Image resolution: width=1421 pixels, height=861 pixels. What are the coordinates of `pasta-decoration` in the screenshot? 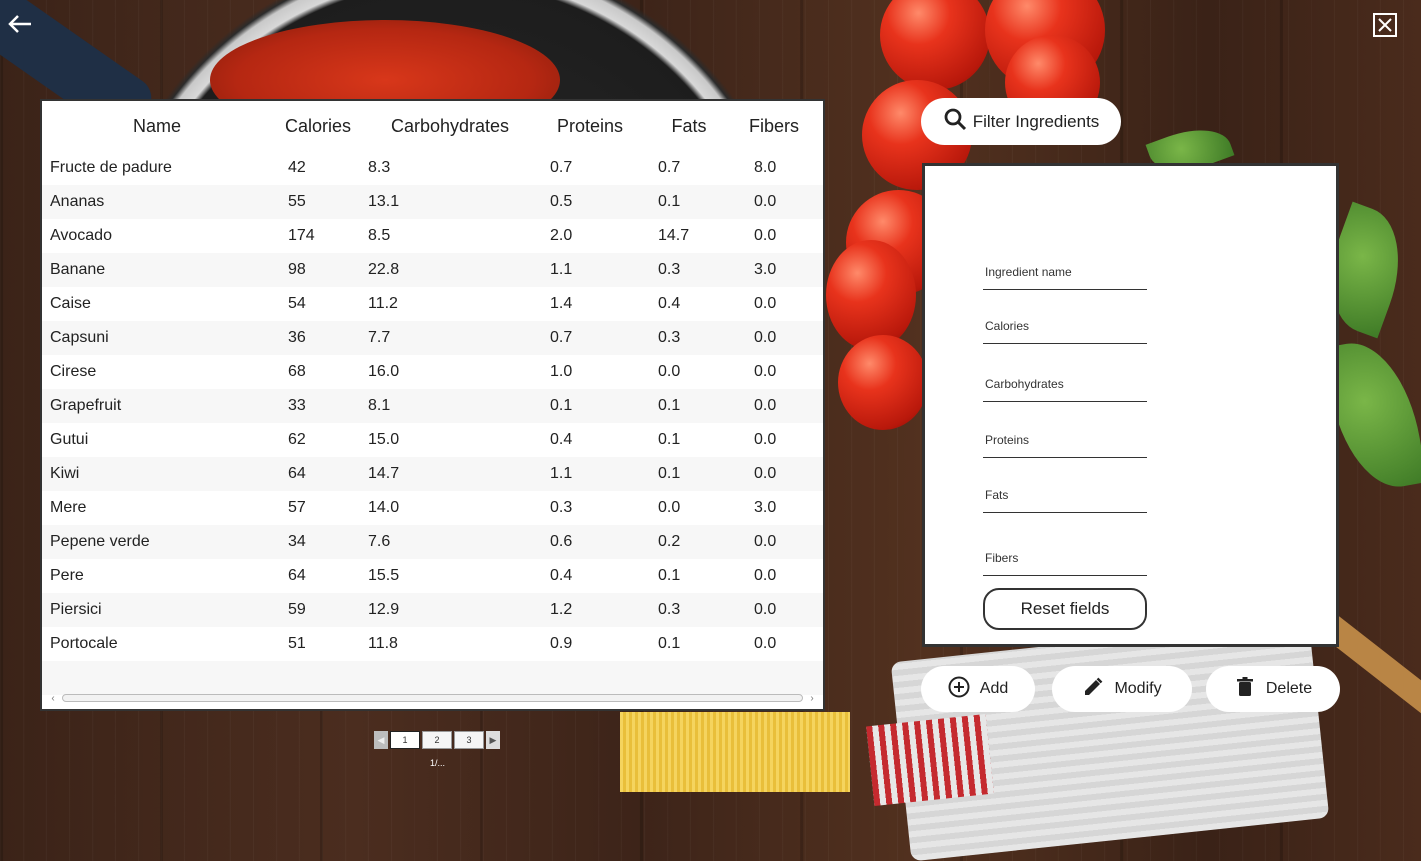 It's located at (735, 752).